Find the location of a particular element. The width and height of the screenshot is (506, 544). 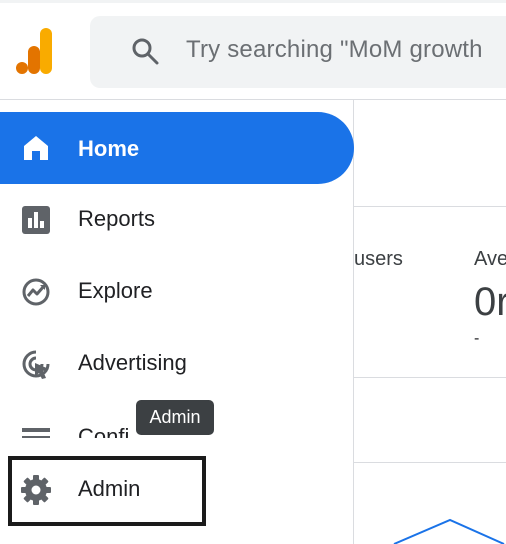

analytics-logo-icon is located at coordinates (37, 51).